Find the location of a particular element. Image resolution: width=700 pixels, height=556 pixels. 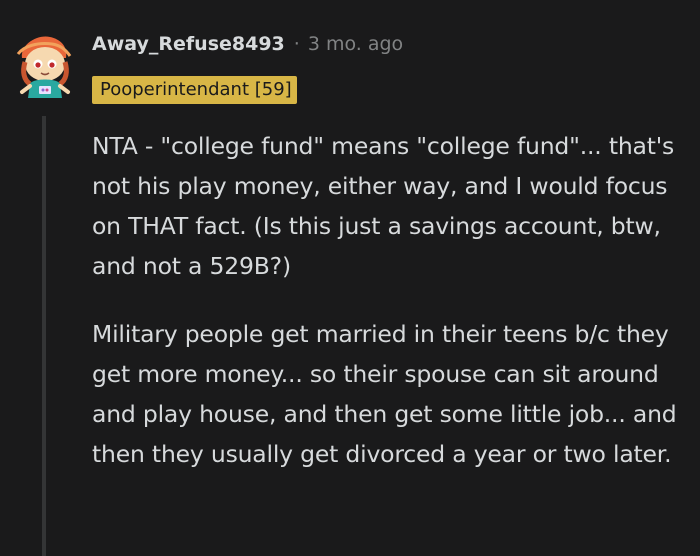

user-flair: Pooperintendant [59] is located at coordinates (194, 90).